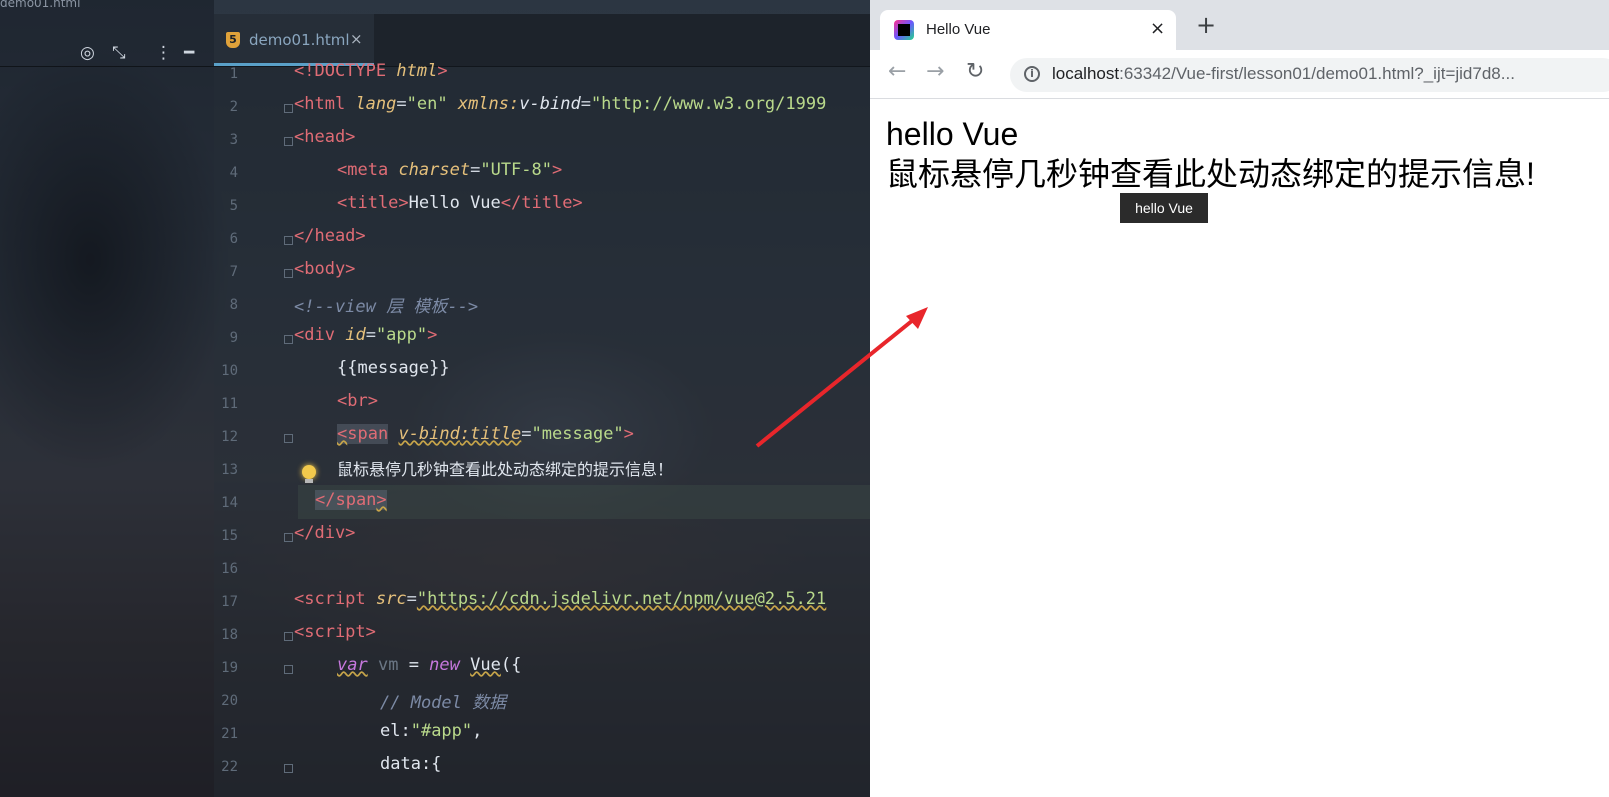 Image resolution: width=1609 pixels, height=797 pixels. I want to click on annotation-arrow, so click(841, 377).